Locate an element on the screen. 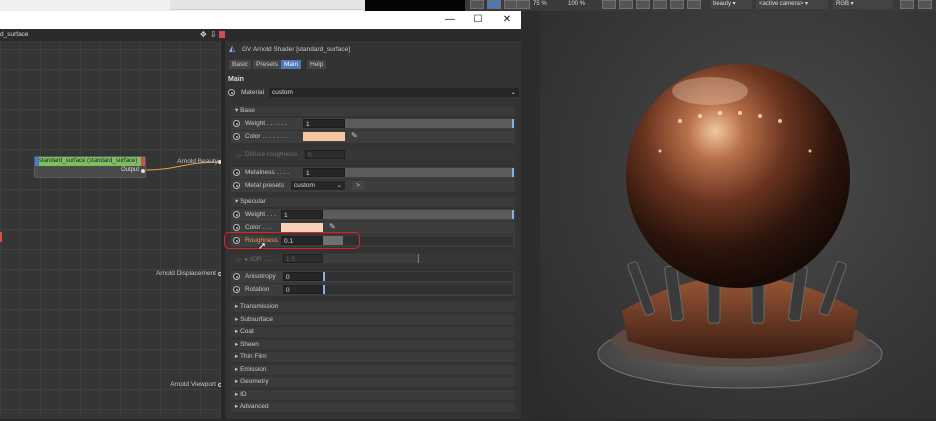 The height and width of the screenshot is (421, 936). render-active-icon is located at coordinates (494, 4).